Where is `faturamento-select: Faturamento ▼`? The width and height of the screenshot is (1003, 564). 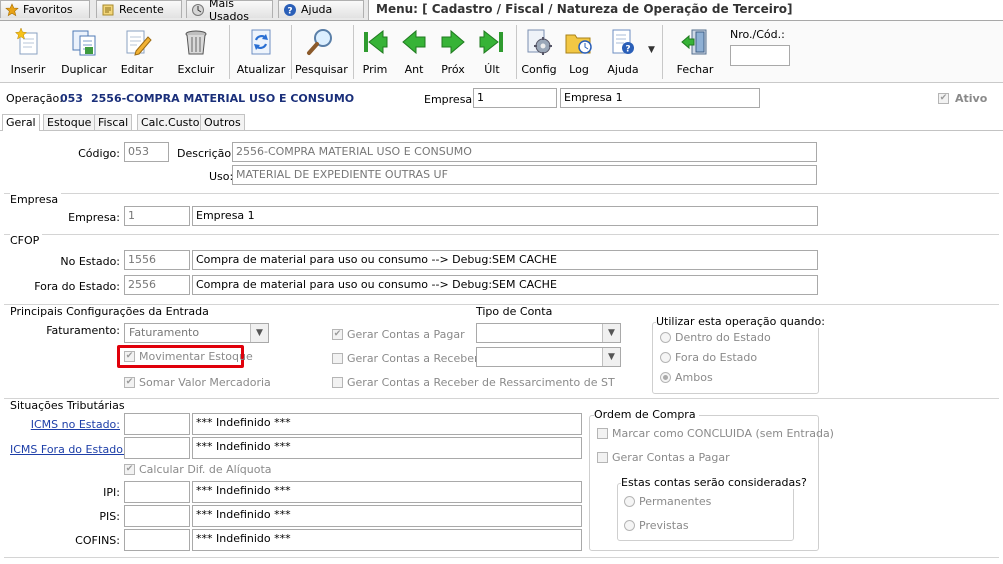 faturamento-select: Faturamento ▼ is located at coordinates (196, 333).